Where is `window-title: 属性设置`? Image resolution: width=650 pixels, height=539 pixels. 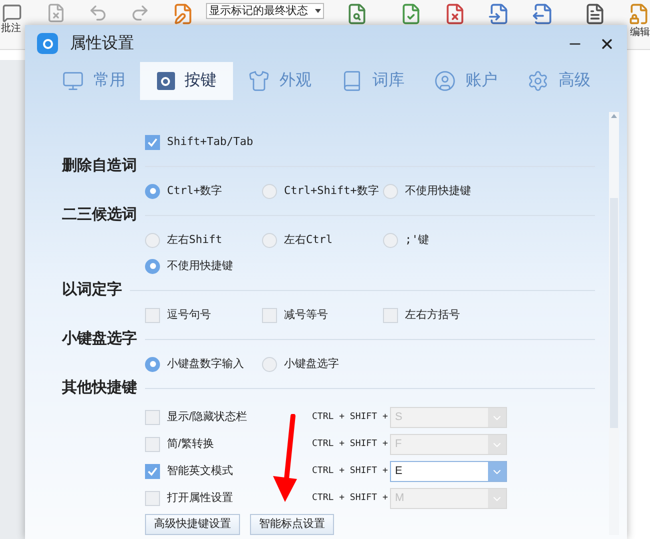 window-title: 属性设置 is located at coordinates (102, 44).